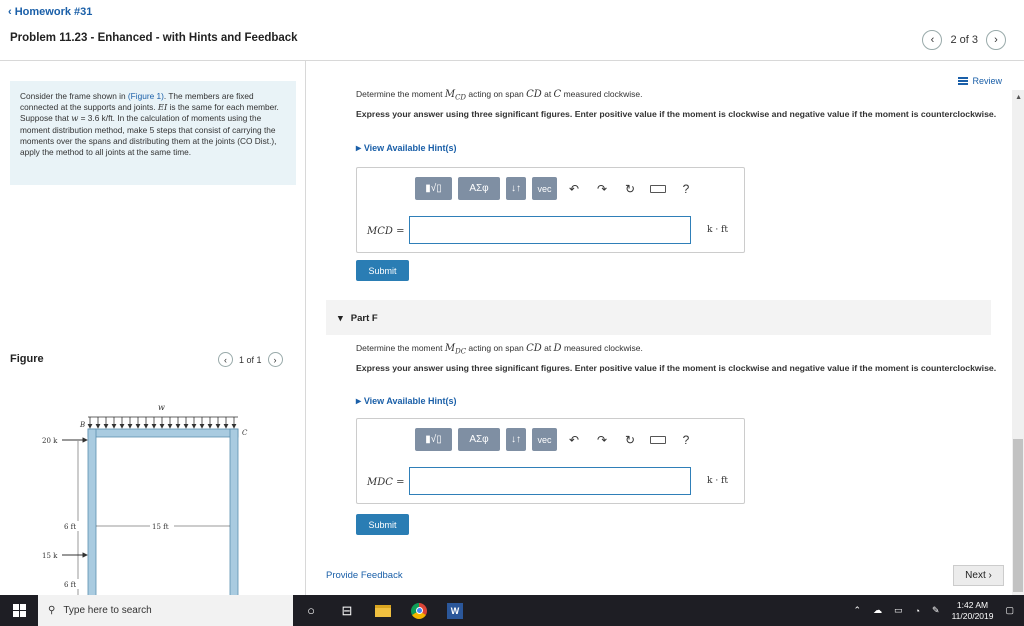  I want to click on force-15k-label: 15 k, so click(50, 556).